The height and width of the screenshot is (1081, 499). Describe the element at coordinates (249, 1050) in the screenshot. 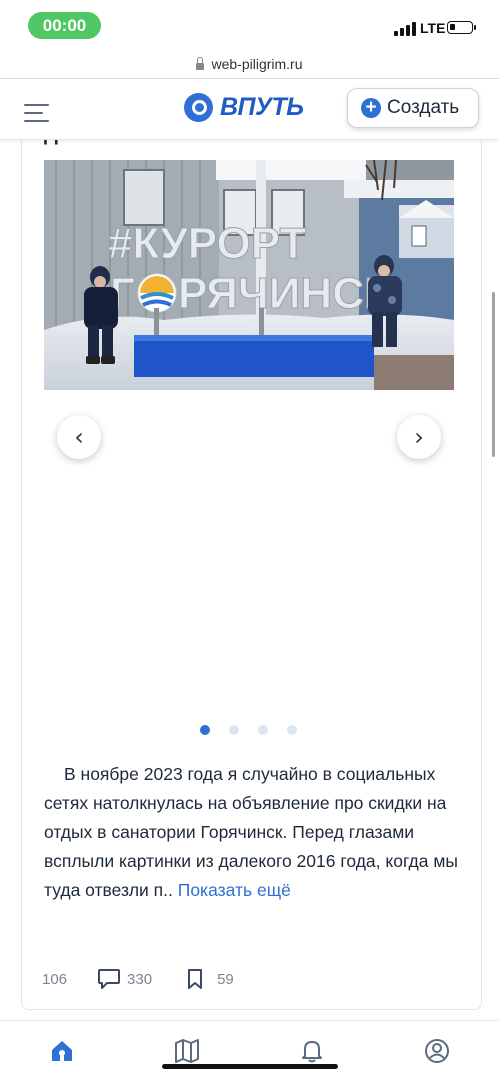

I see `bottom-nav` at that location.